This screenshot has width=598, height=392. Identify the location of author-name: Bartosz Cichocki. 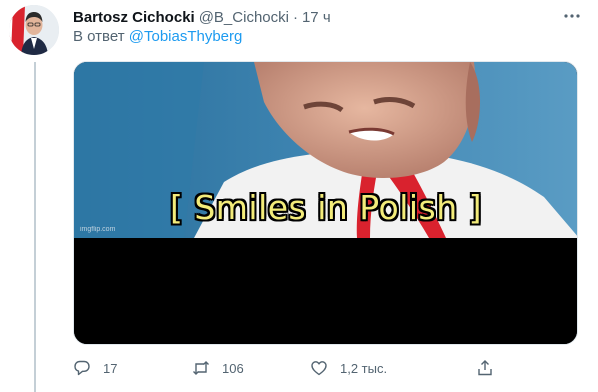
(134, 17).